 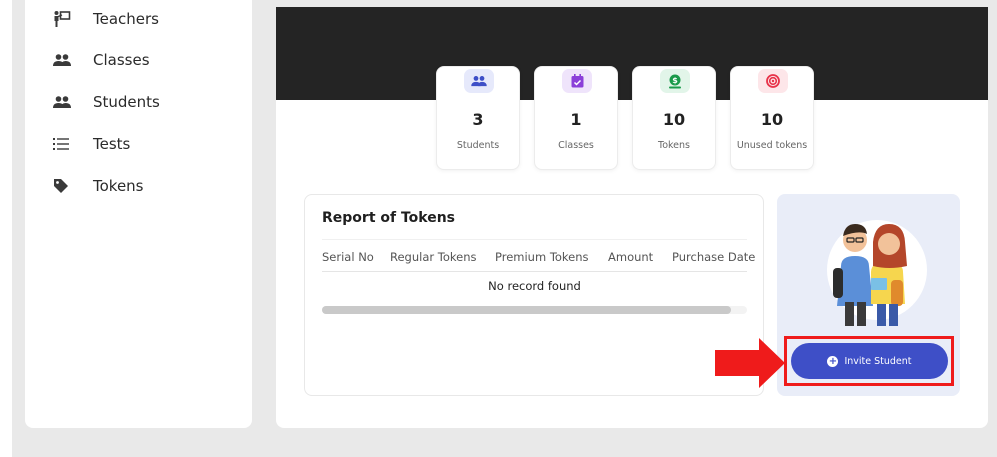 What do you see at coordinates (66, 19) in the screenshot?
I see `teacher-board-icon` at bounding box center [66, 19].